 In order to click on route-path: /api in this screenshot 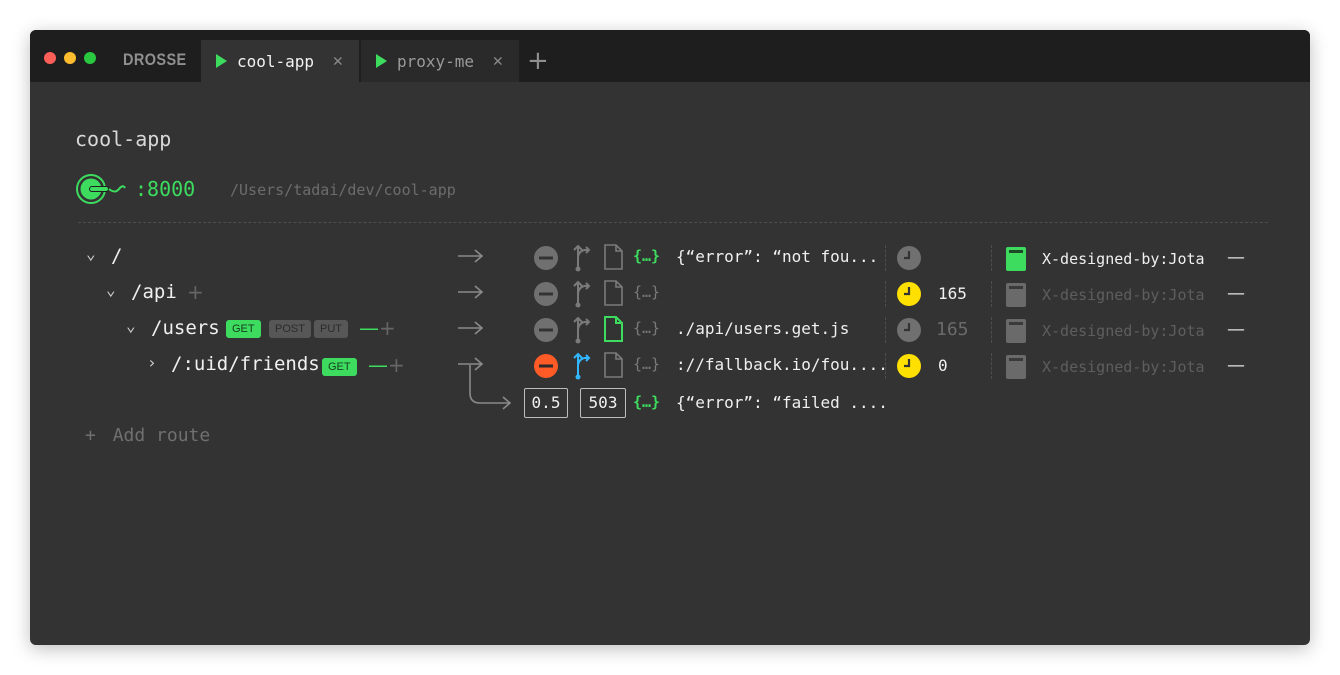, I will do `click(154, 292)`.